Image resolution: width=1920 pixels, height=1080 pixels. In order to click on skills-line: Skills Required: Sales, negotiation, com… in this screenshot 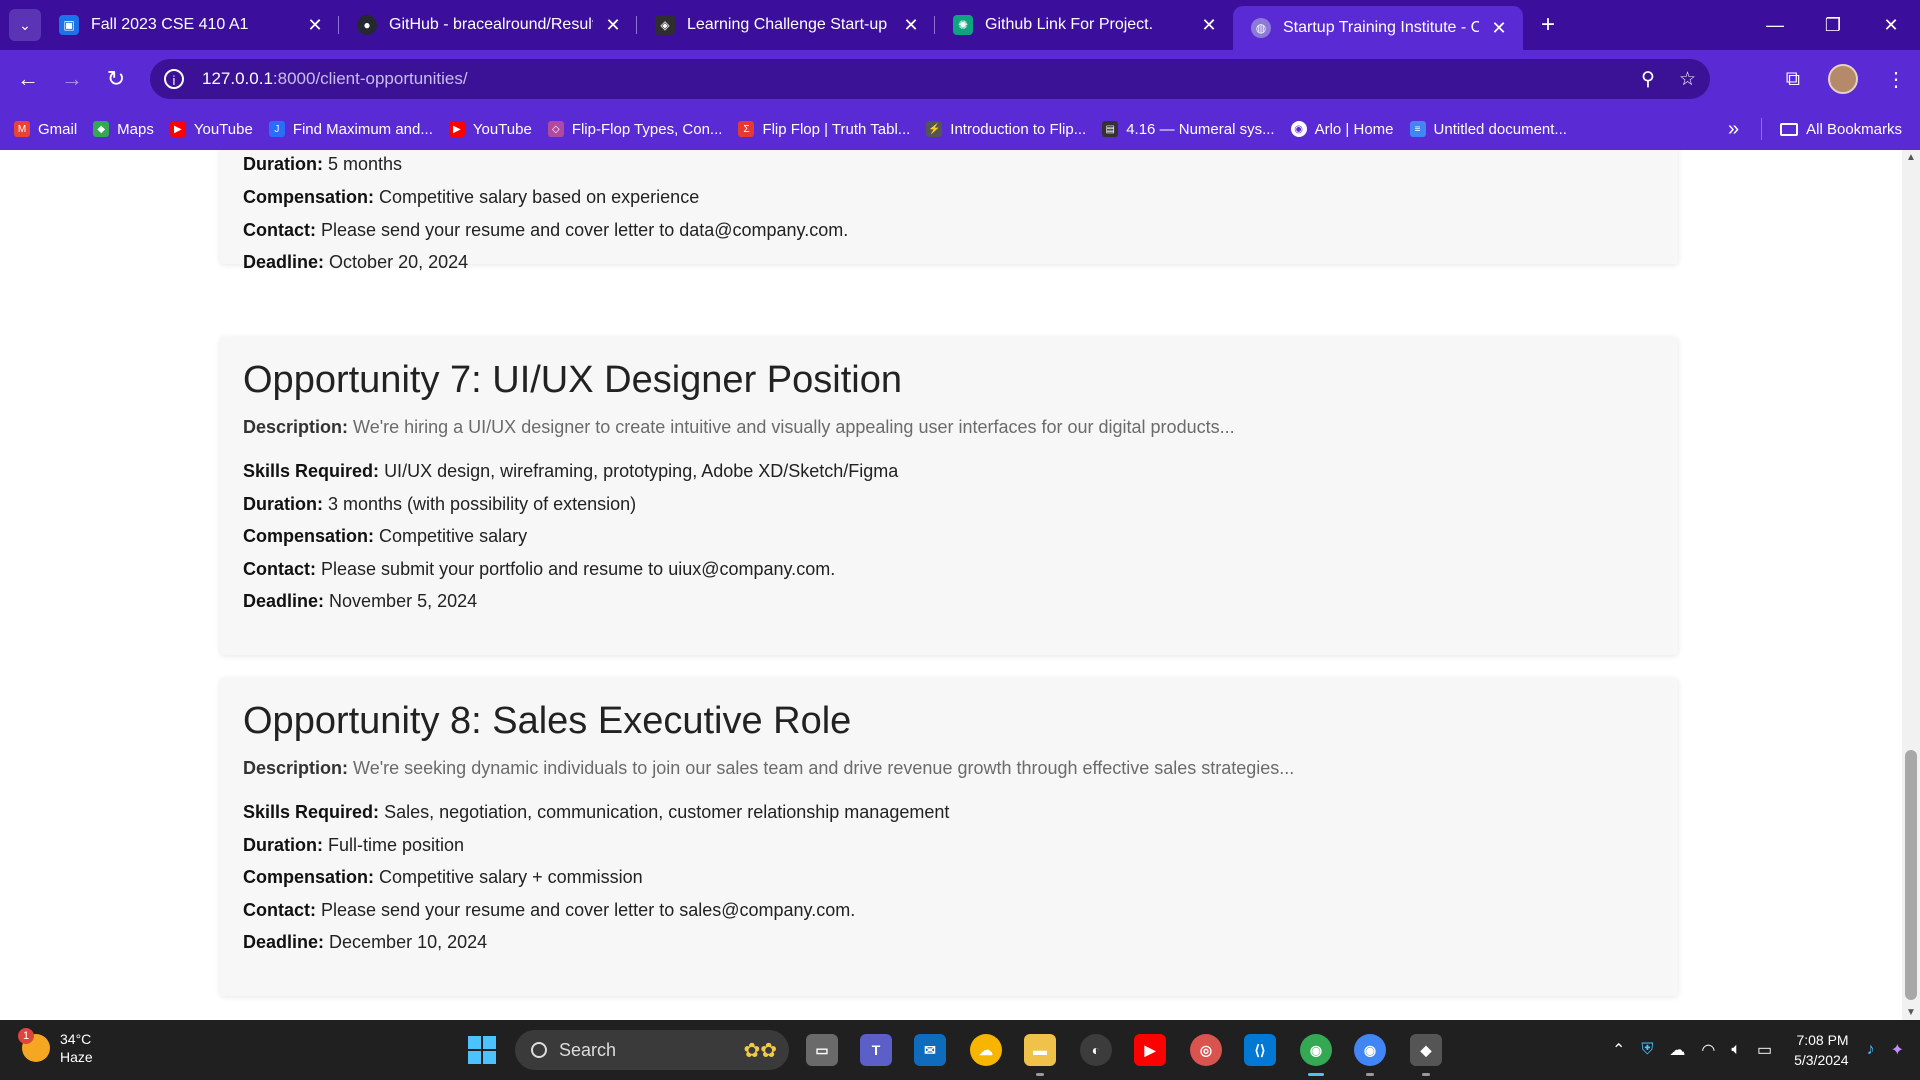, I will do `click(596, 812)`.